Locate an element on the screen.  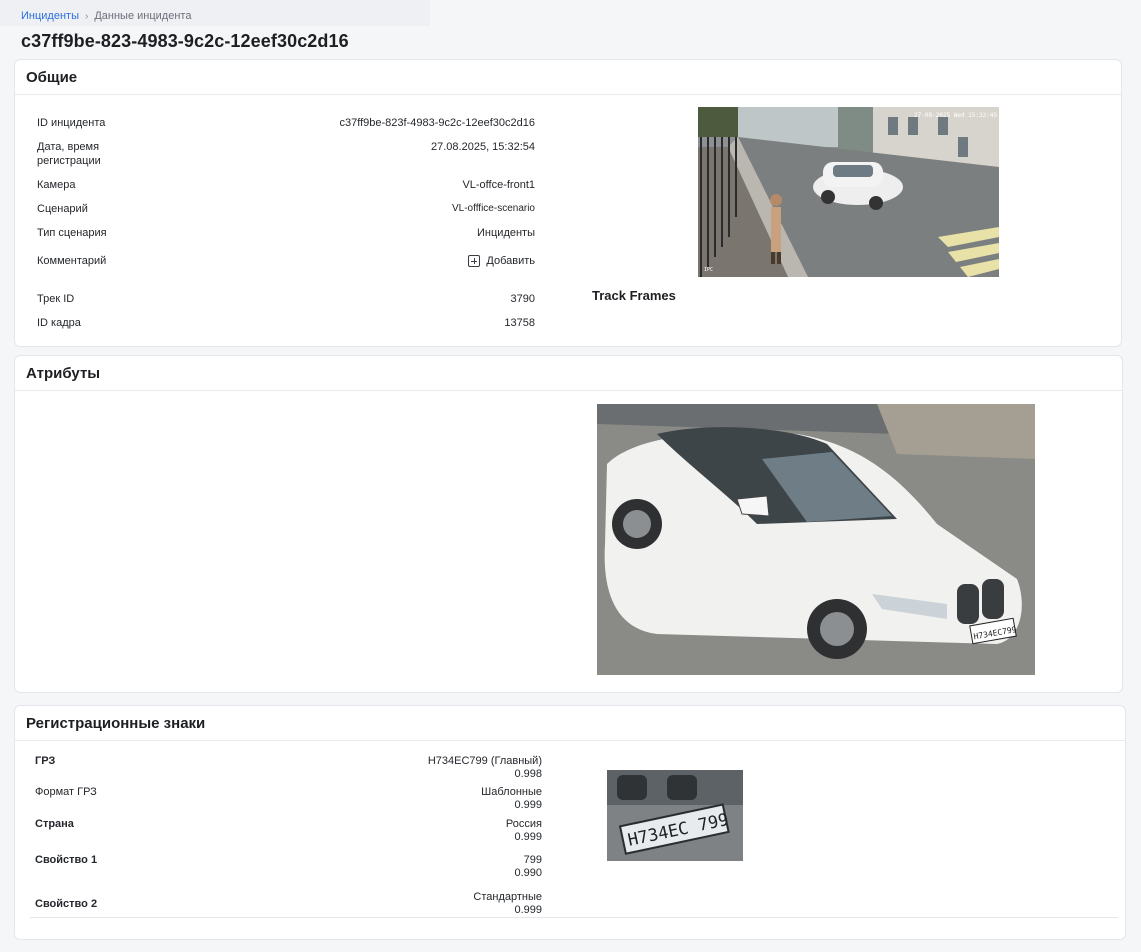
plate-crop-illustration: Н734ЕС 799 is located at coordinates (675, 815).